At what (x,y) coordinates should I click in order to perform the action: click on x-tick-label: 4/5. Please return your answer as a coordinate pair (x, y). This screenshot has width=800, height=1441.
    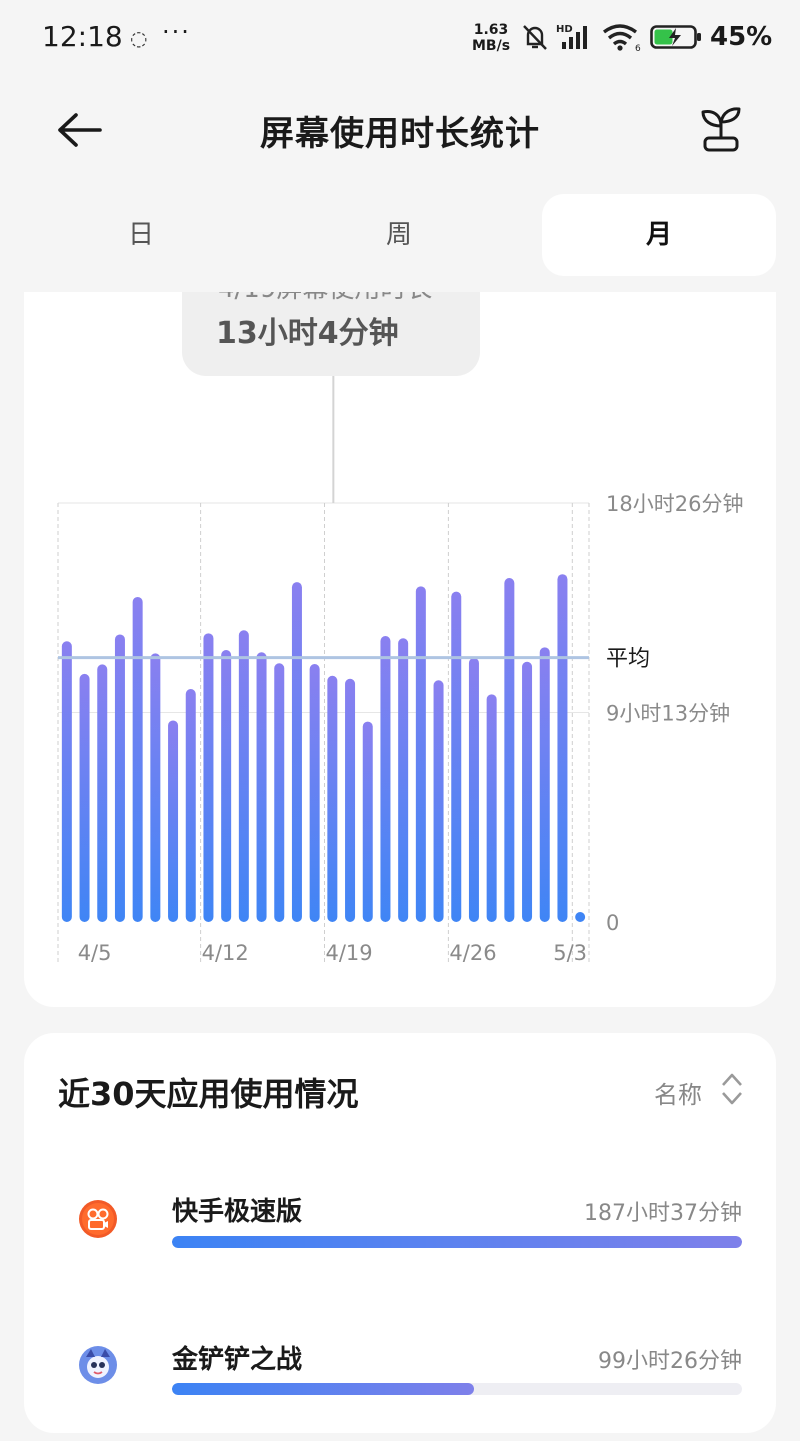
    Looking at the image, I should click on (95, 953).